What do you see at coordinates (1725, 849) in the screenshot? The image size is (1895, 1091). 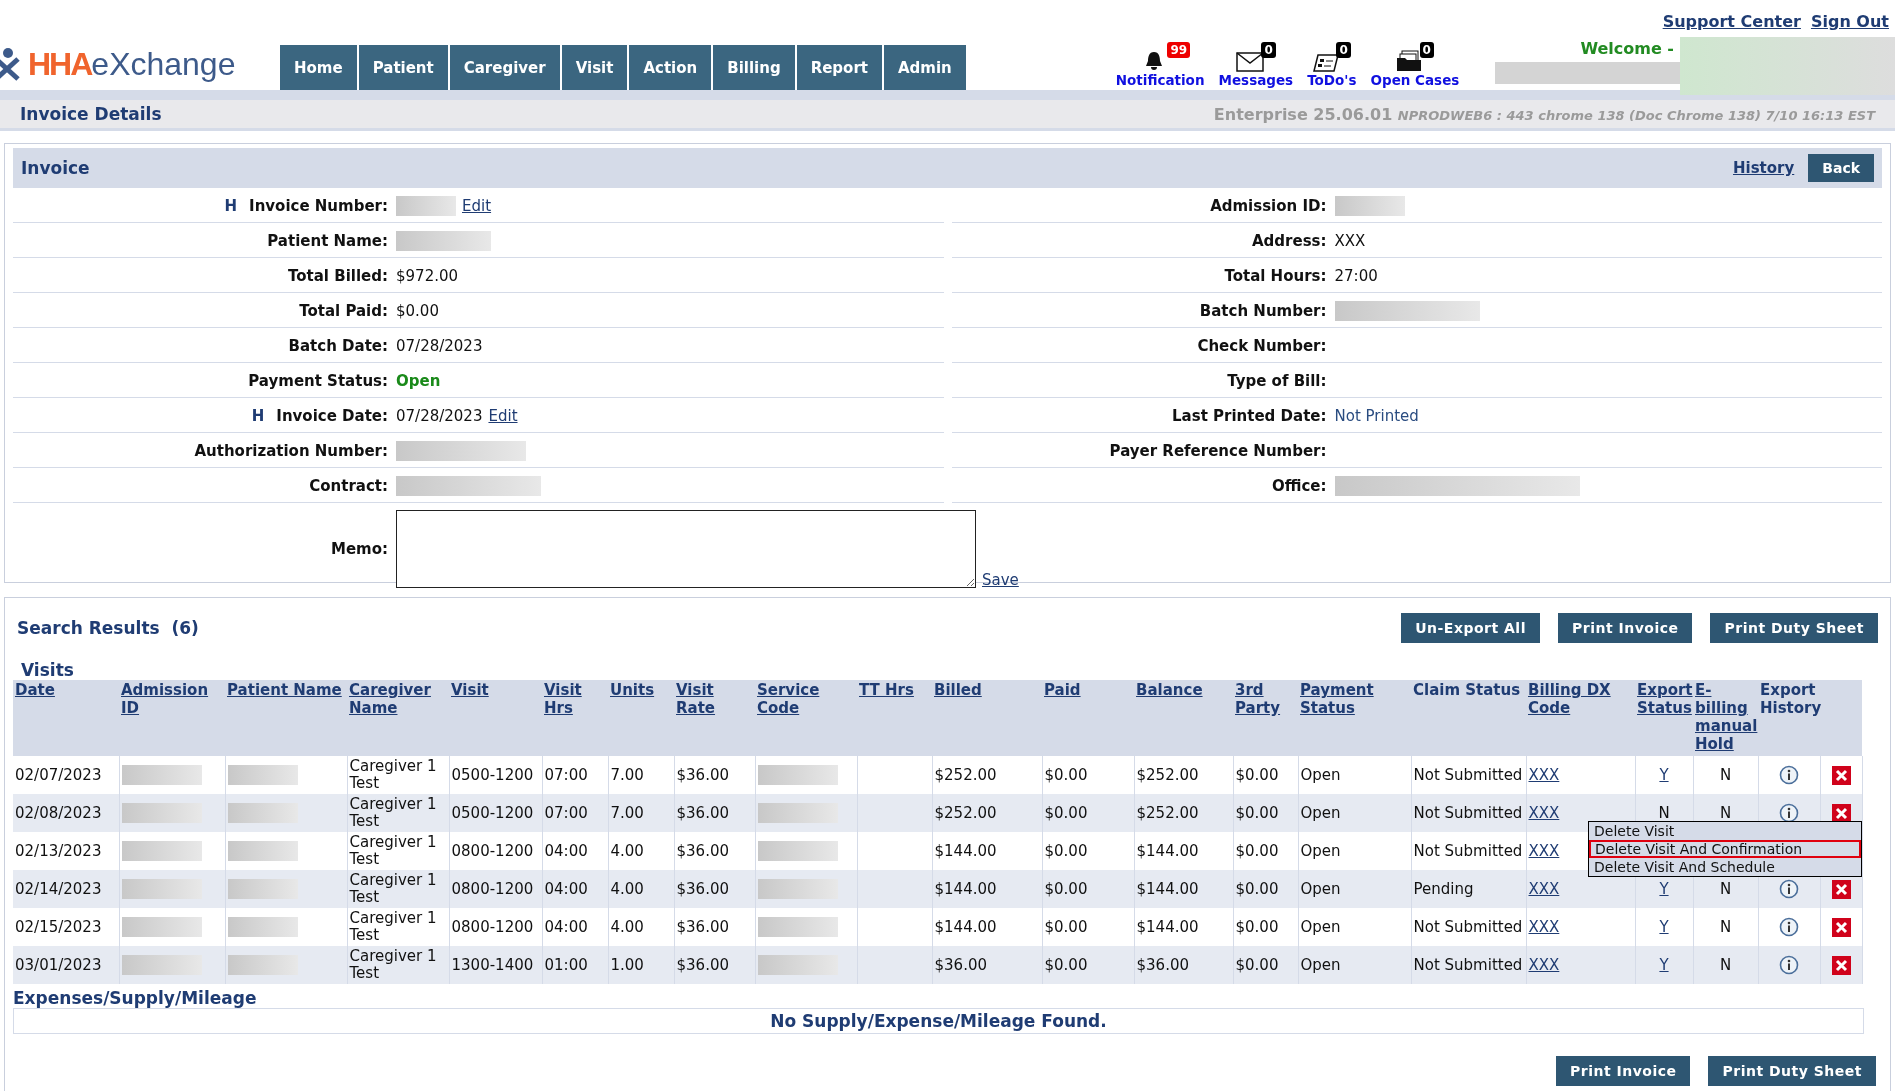 I see `menu-item: Delete Visit And Confirmation` at bounding box center [1725, 849].